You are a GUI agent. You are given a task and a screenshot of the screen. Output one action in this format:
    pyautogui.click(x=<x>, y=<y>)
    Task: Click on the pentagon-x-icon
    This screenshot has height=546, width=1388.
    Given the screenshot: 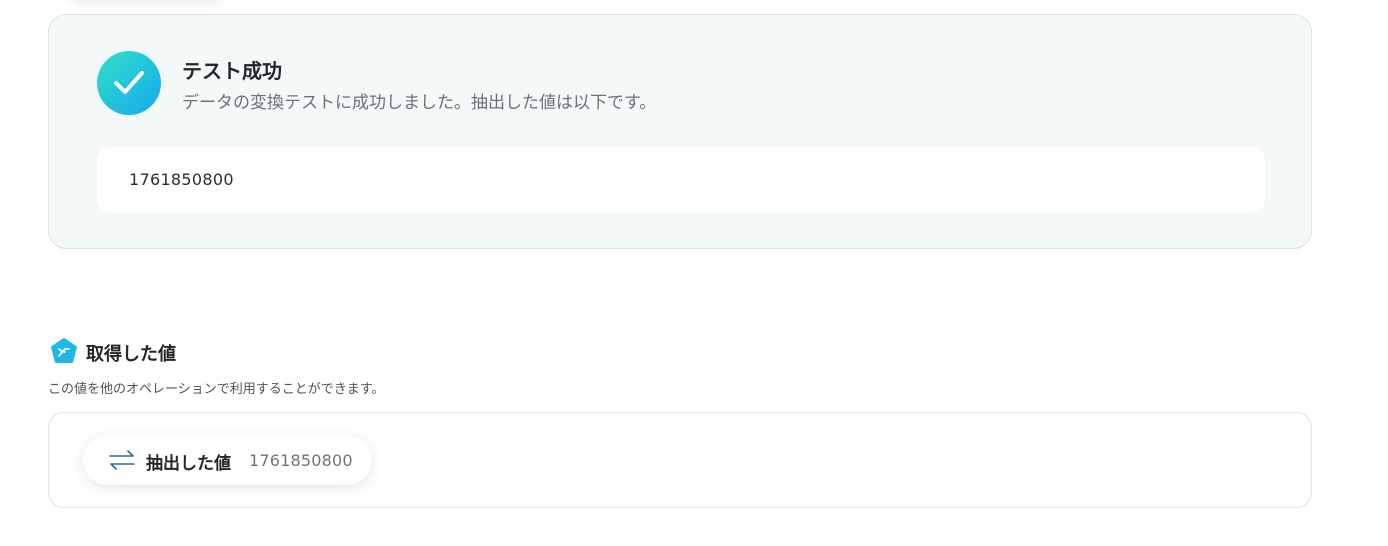 What is the action you would take?
    pyautogui.click(x=64, y=351)
    